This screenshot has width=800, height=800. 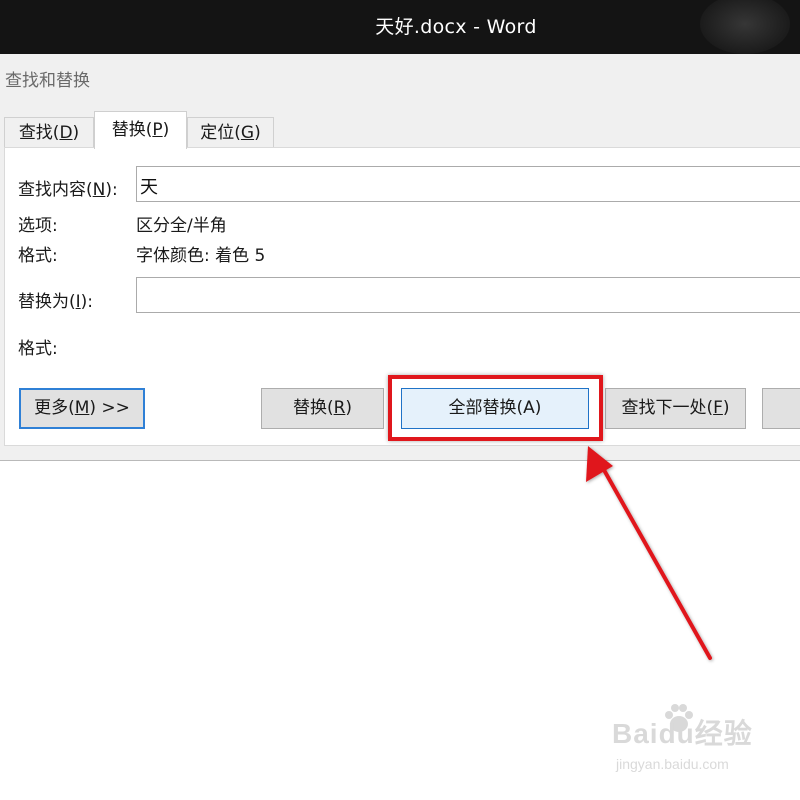 What do you see at coordinates (47, 81) in the screenshot?
I see `dialog-title: 查找和替换` at bounding box center [47, 81].